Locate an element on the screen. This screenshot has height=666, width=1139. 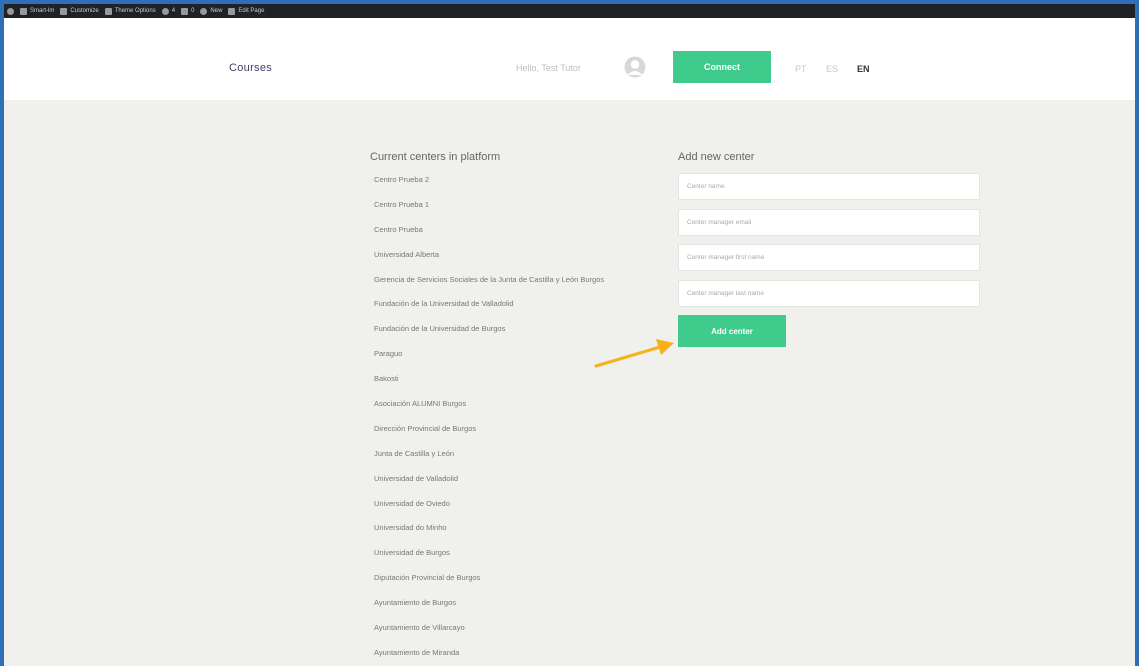
centers-title: Current centers in platform is located at coordinates (435, 157).